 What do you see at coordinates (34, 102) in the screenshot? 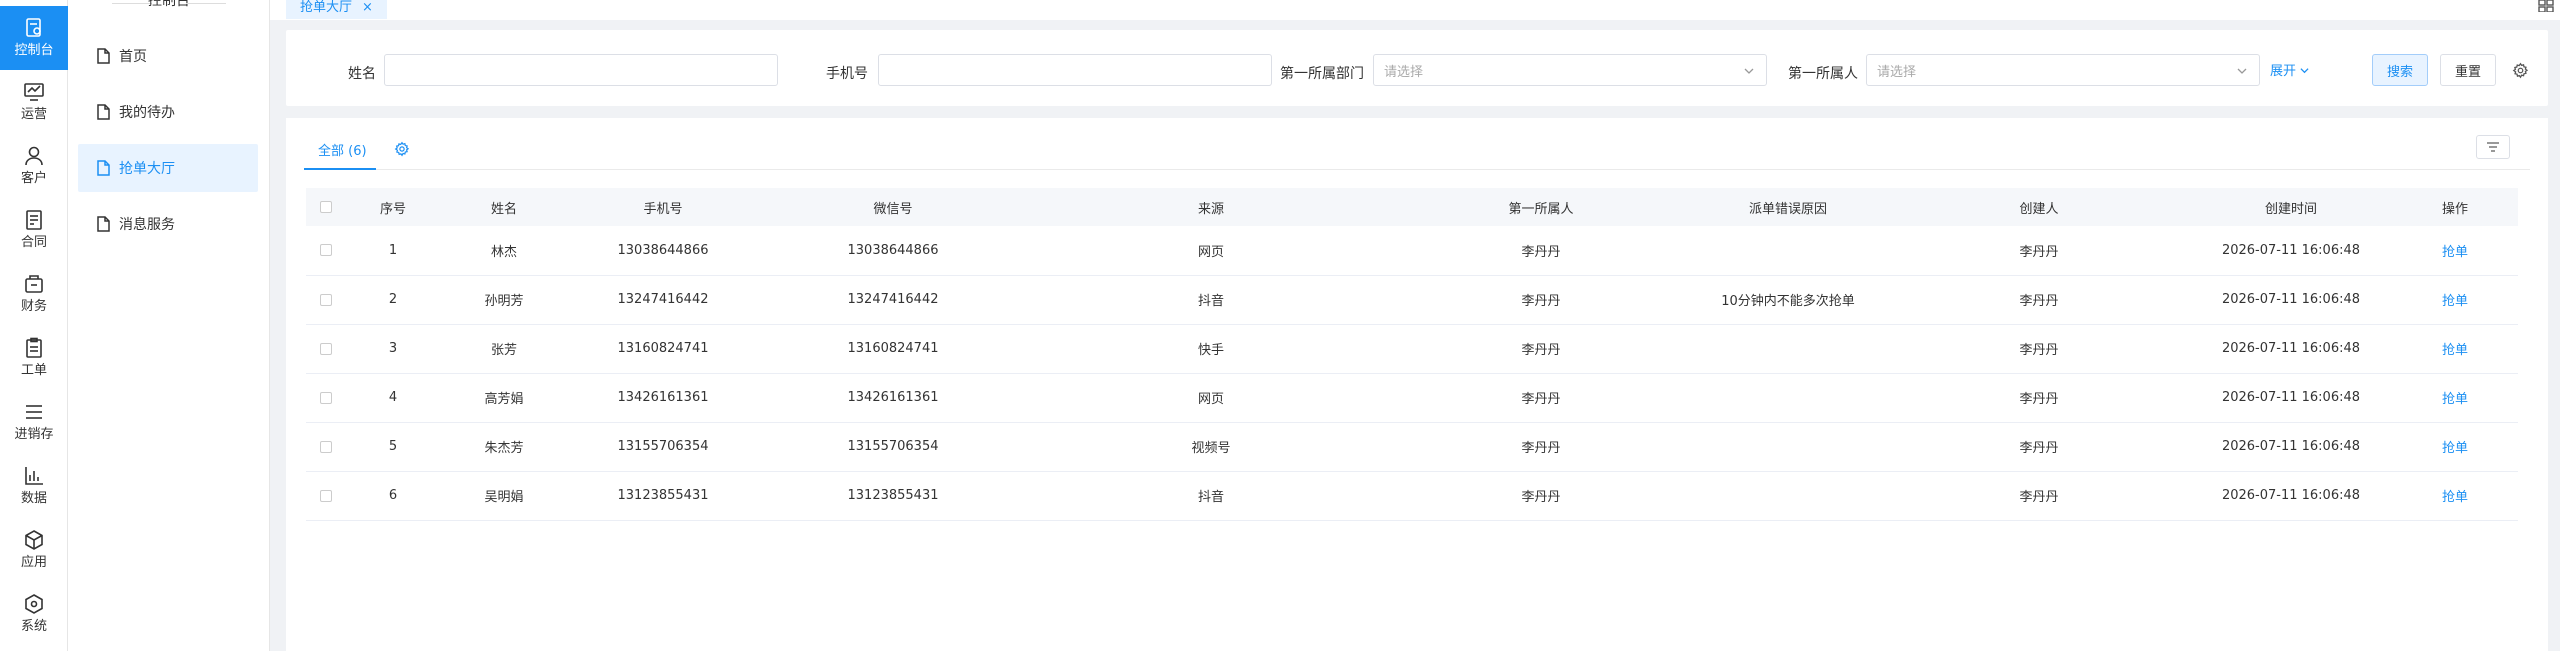
I see `rail-item-operations: 运营` at bounding box center [34, 102].